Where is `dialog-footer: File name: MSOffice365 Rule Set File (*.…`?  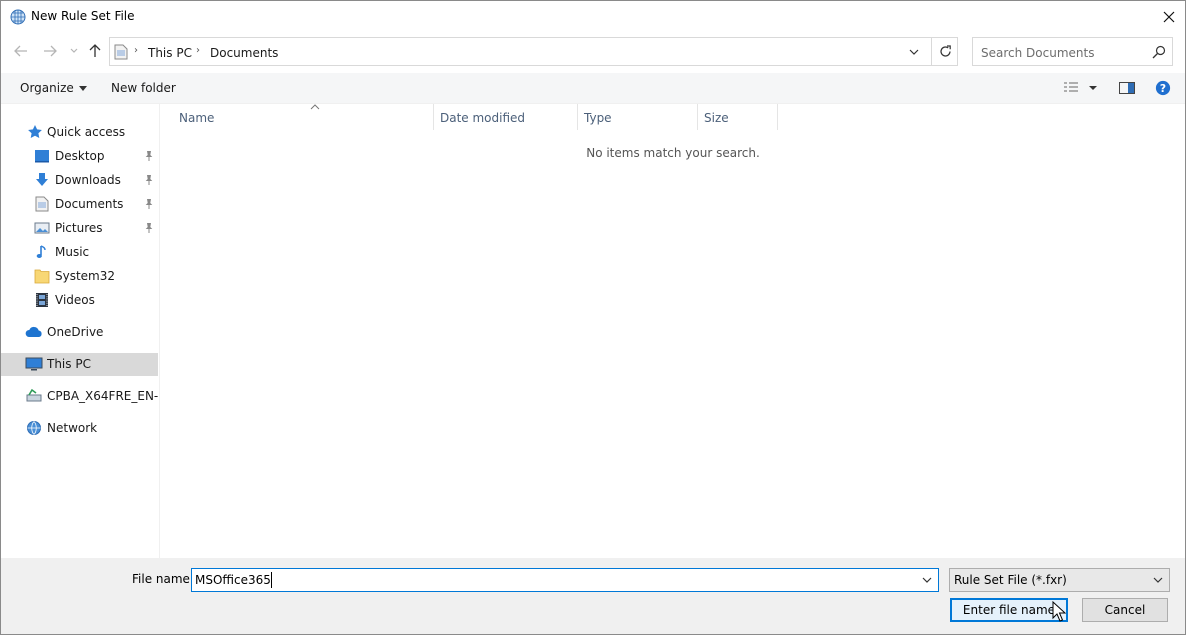 dialog-footer: File name: MSOffice365 Rule Set File (*.… is located at coordinates (593, 596).